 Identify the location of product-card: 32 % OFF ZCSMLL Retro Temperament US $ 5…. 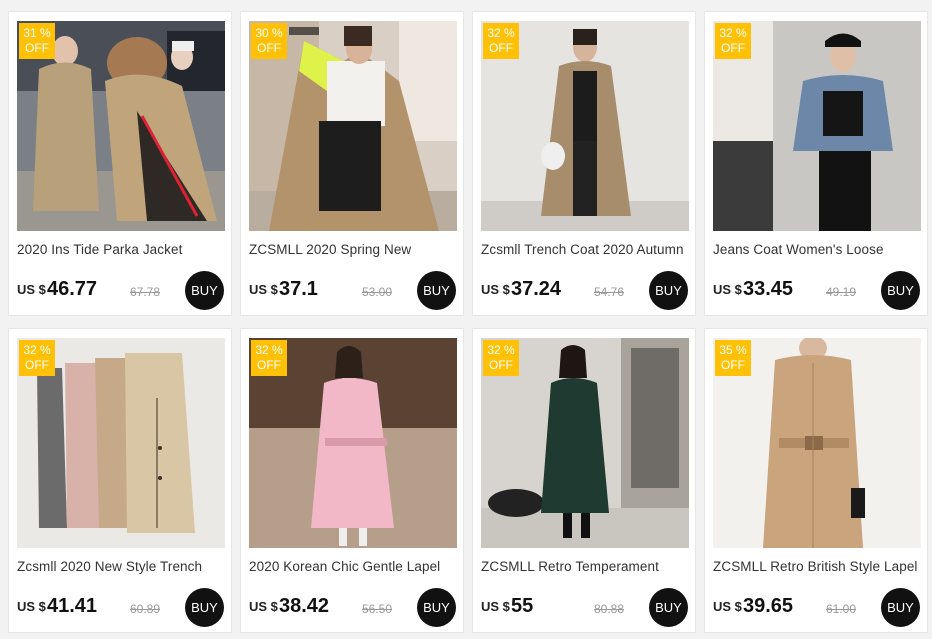
(584, 480).